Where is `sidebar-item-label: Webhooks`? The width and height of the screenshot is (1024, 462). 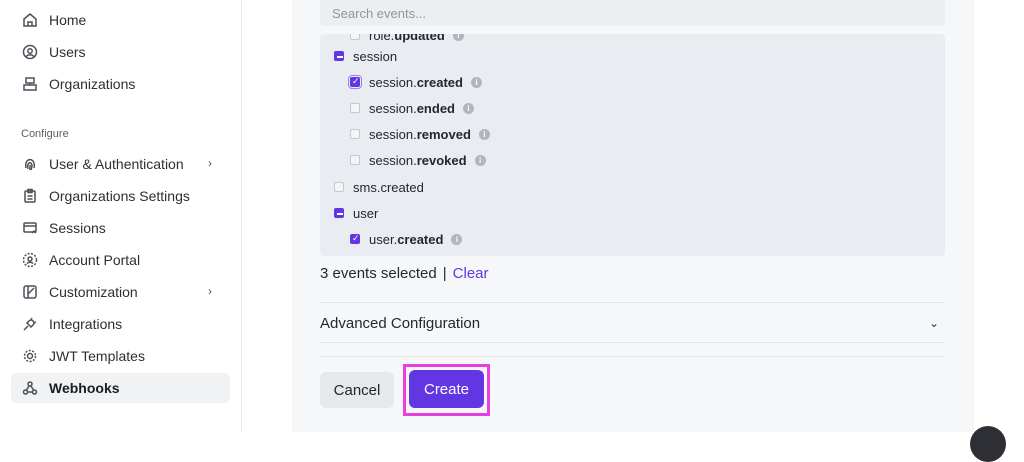 sidebar-item-label: Webhooks is located at coordinates (84, 388).